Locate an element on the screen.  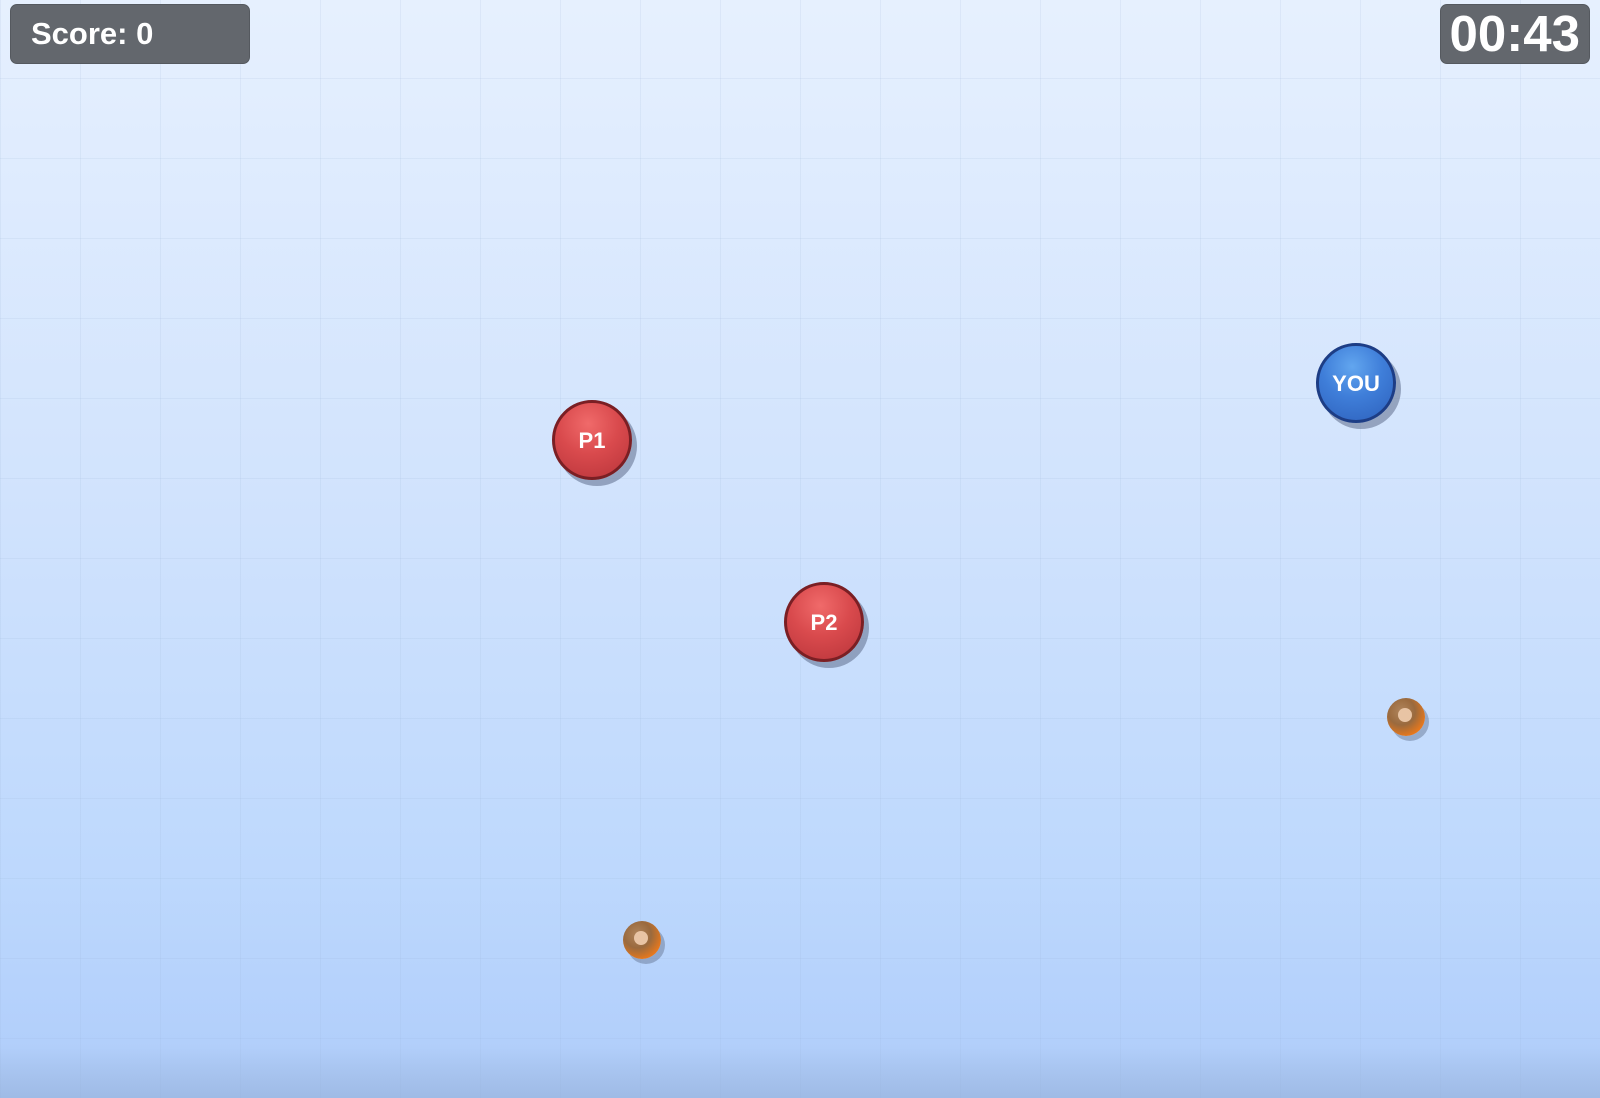
player-token-p1: P1 is located at coordinates (592, 440).